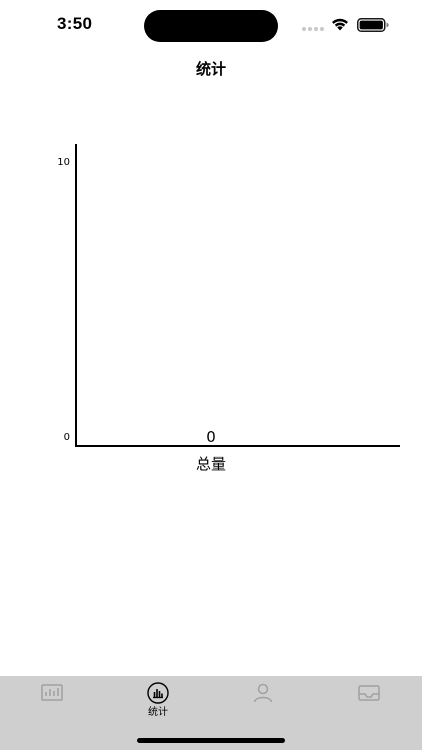 Image resolution: width=422 pixels, height=750 pixels. I want to click on chart-icon, so click(158, 693).